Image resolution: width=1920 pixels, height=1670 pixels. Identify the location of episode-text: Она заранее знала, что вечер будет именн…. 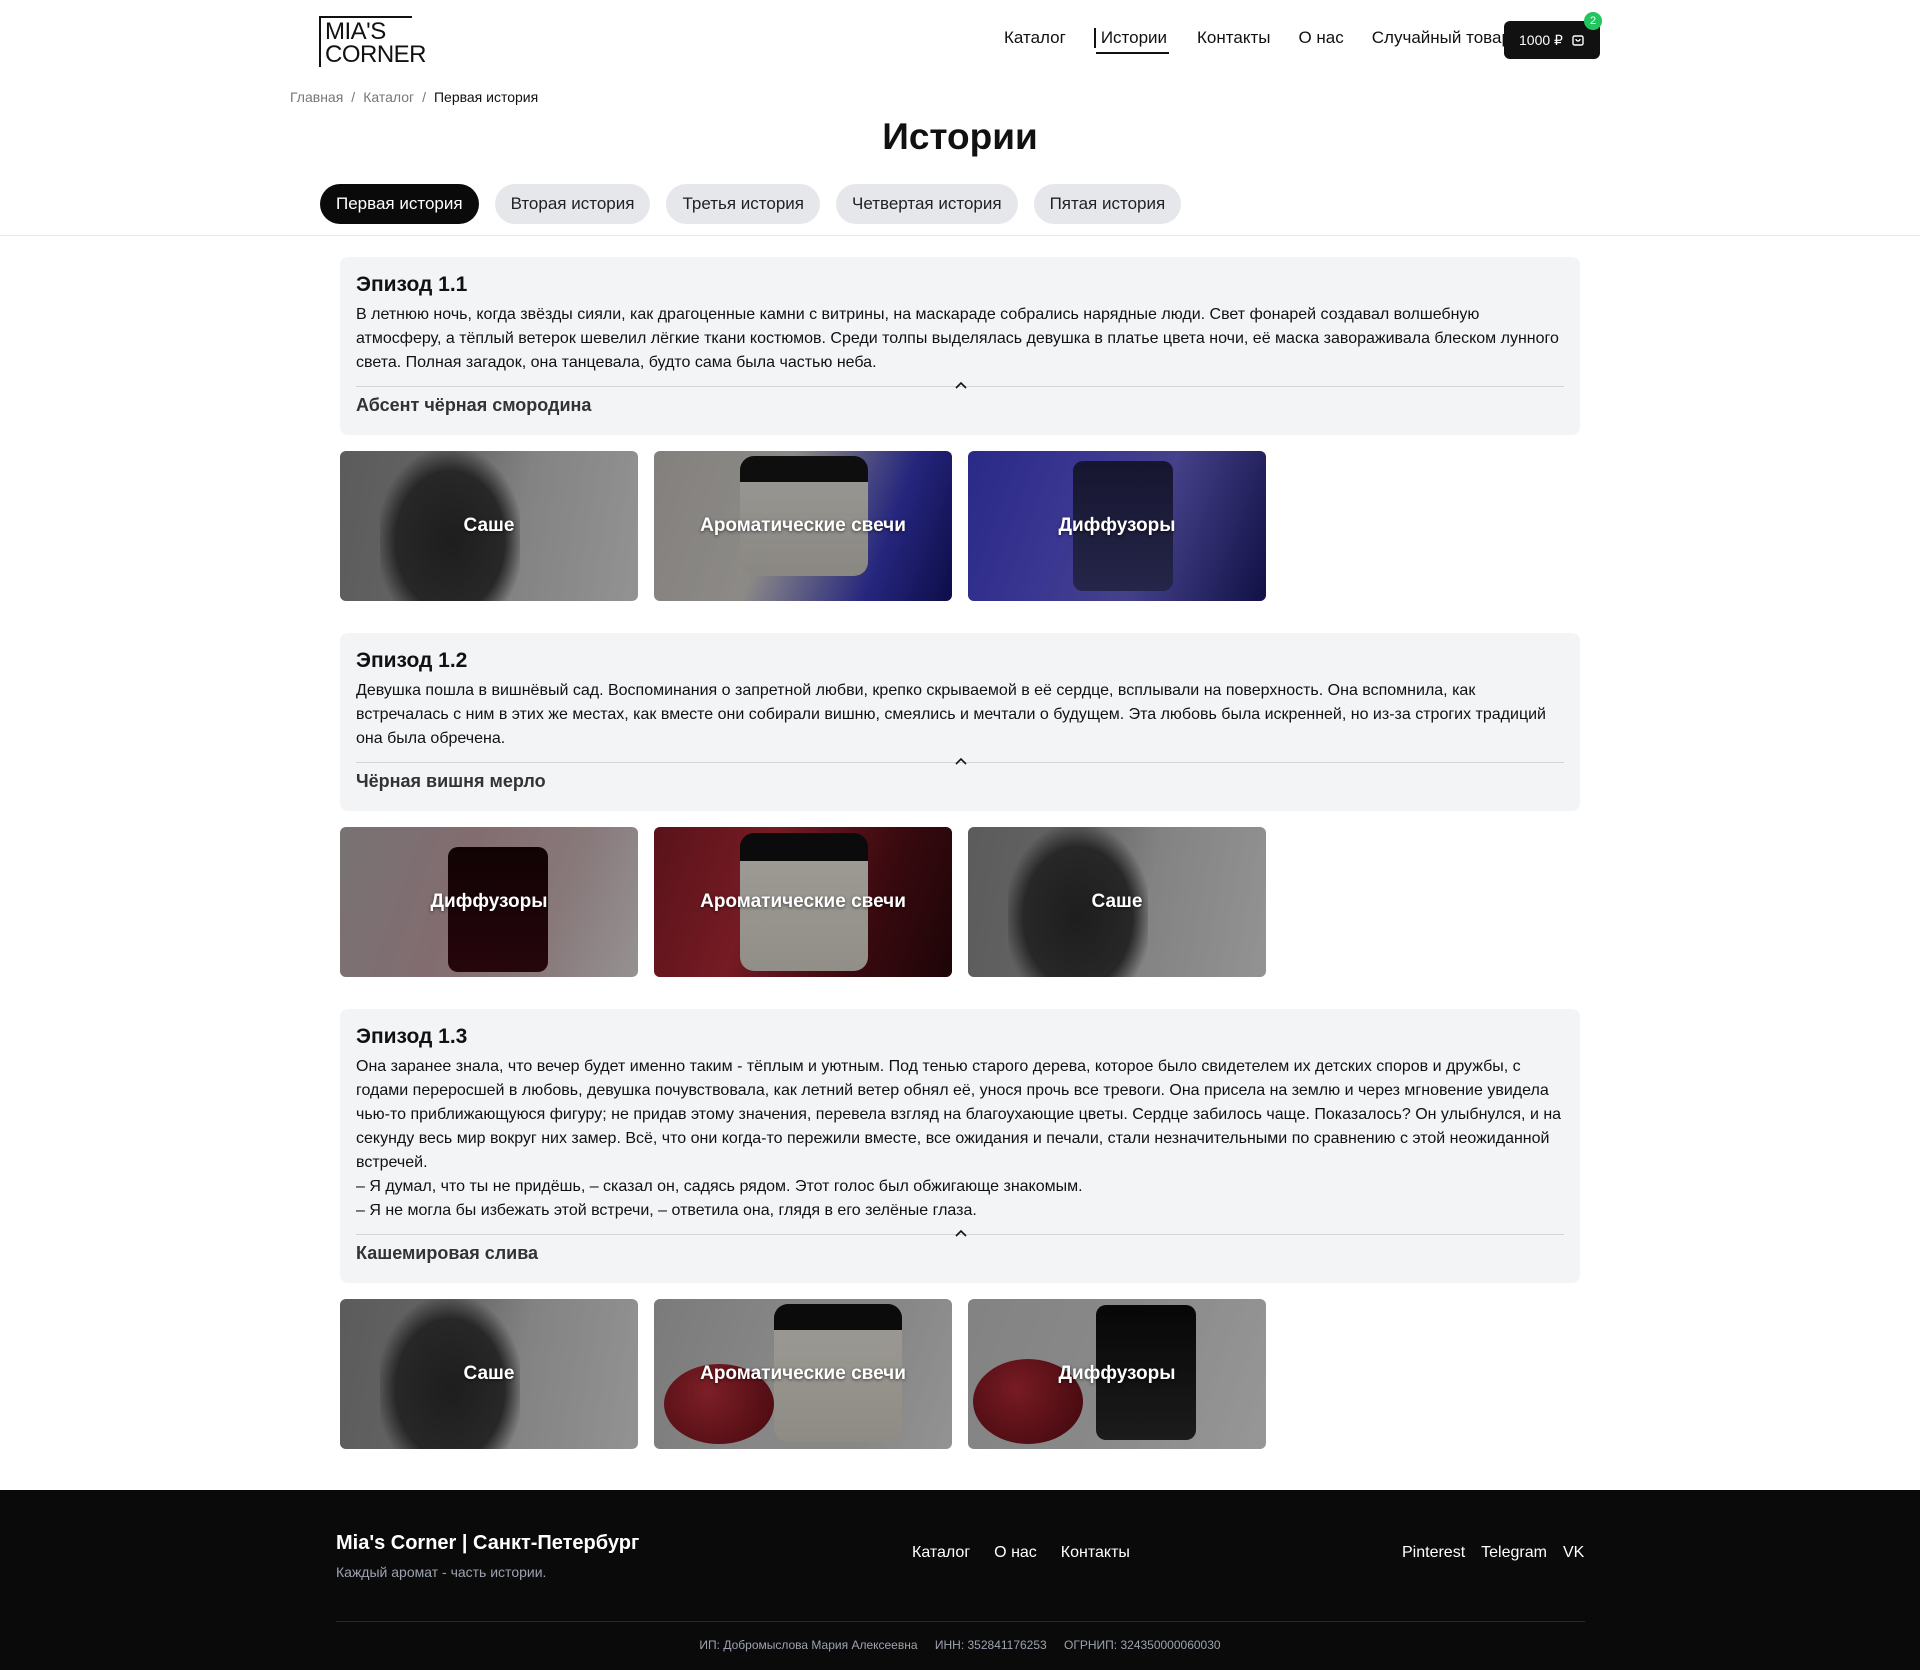
(959, 1114).